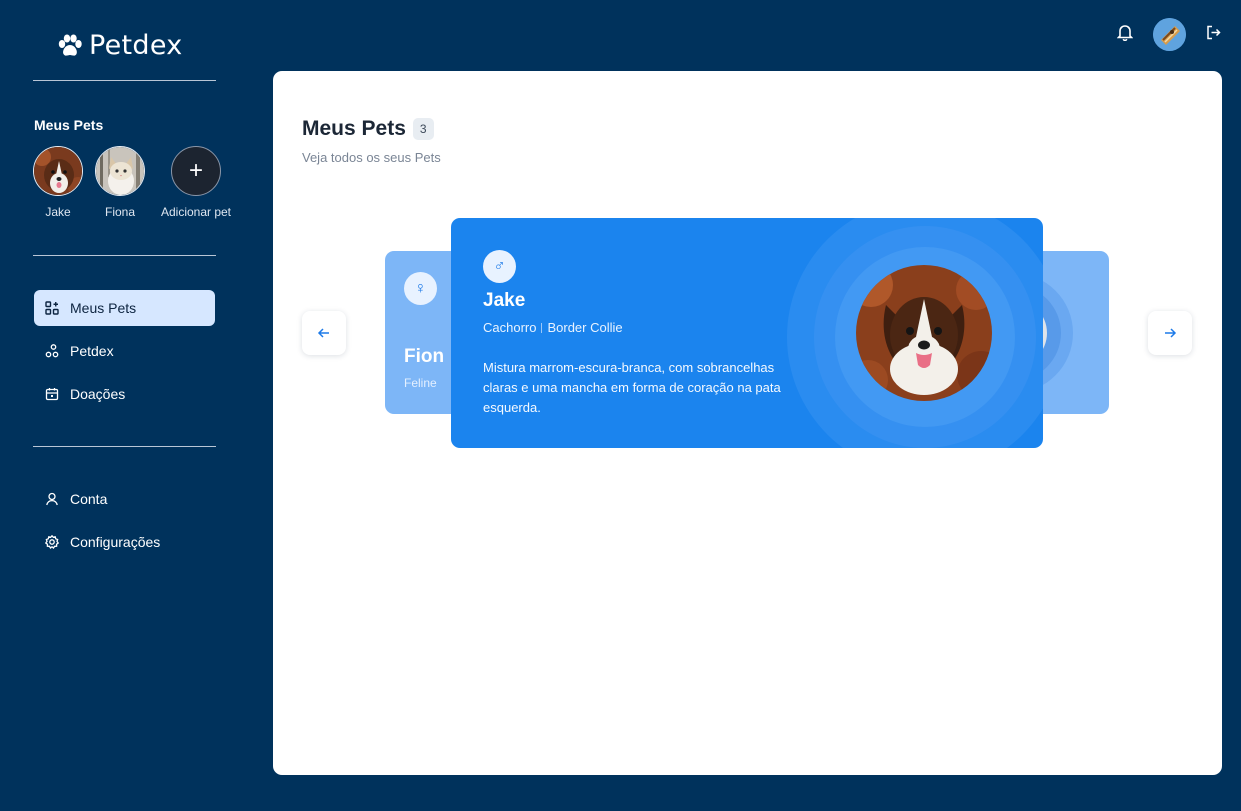 This screenshot has width=1241, height=811. I want to click on nav-item-petdex: Petdex, so click(124, 351).